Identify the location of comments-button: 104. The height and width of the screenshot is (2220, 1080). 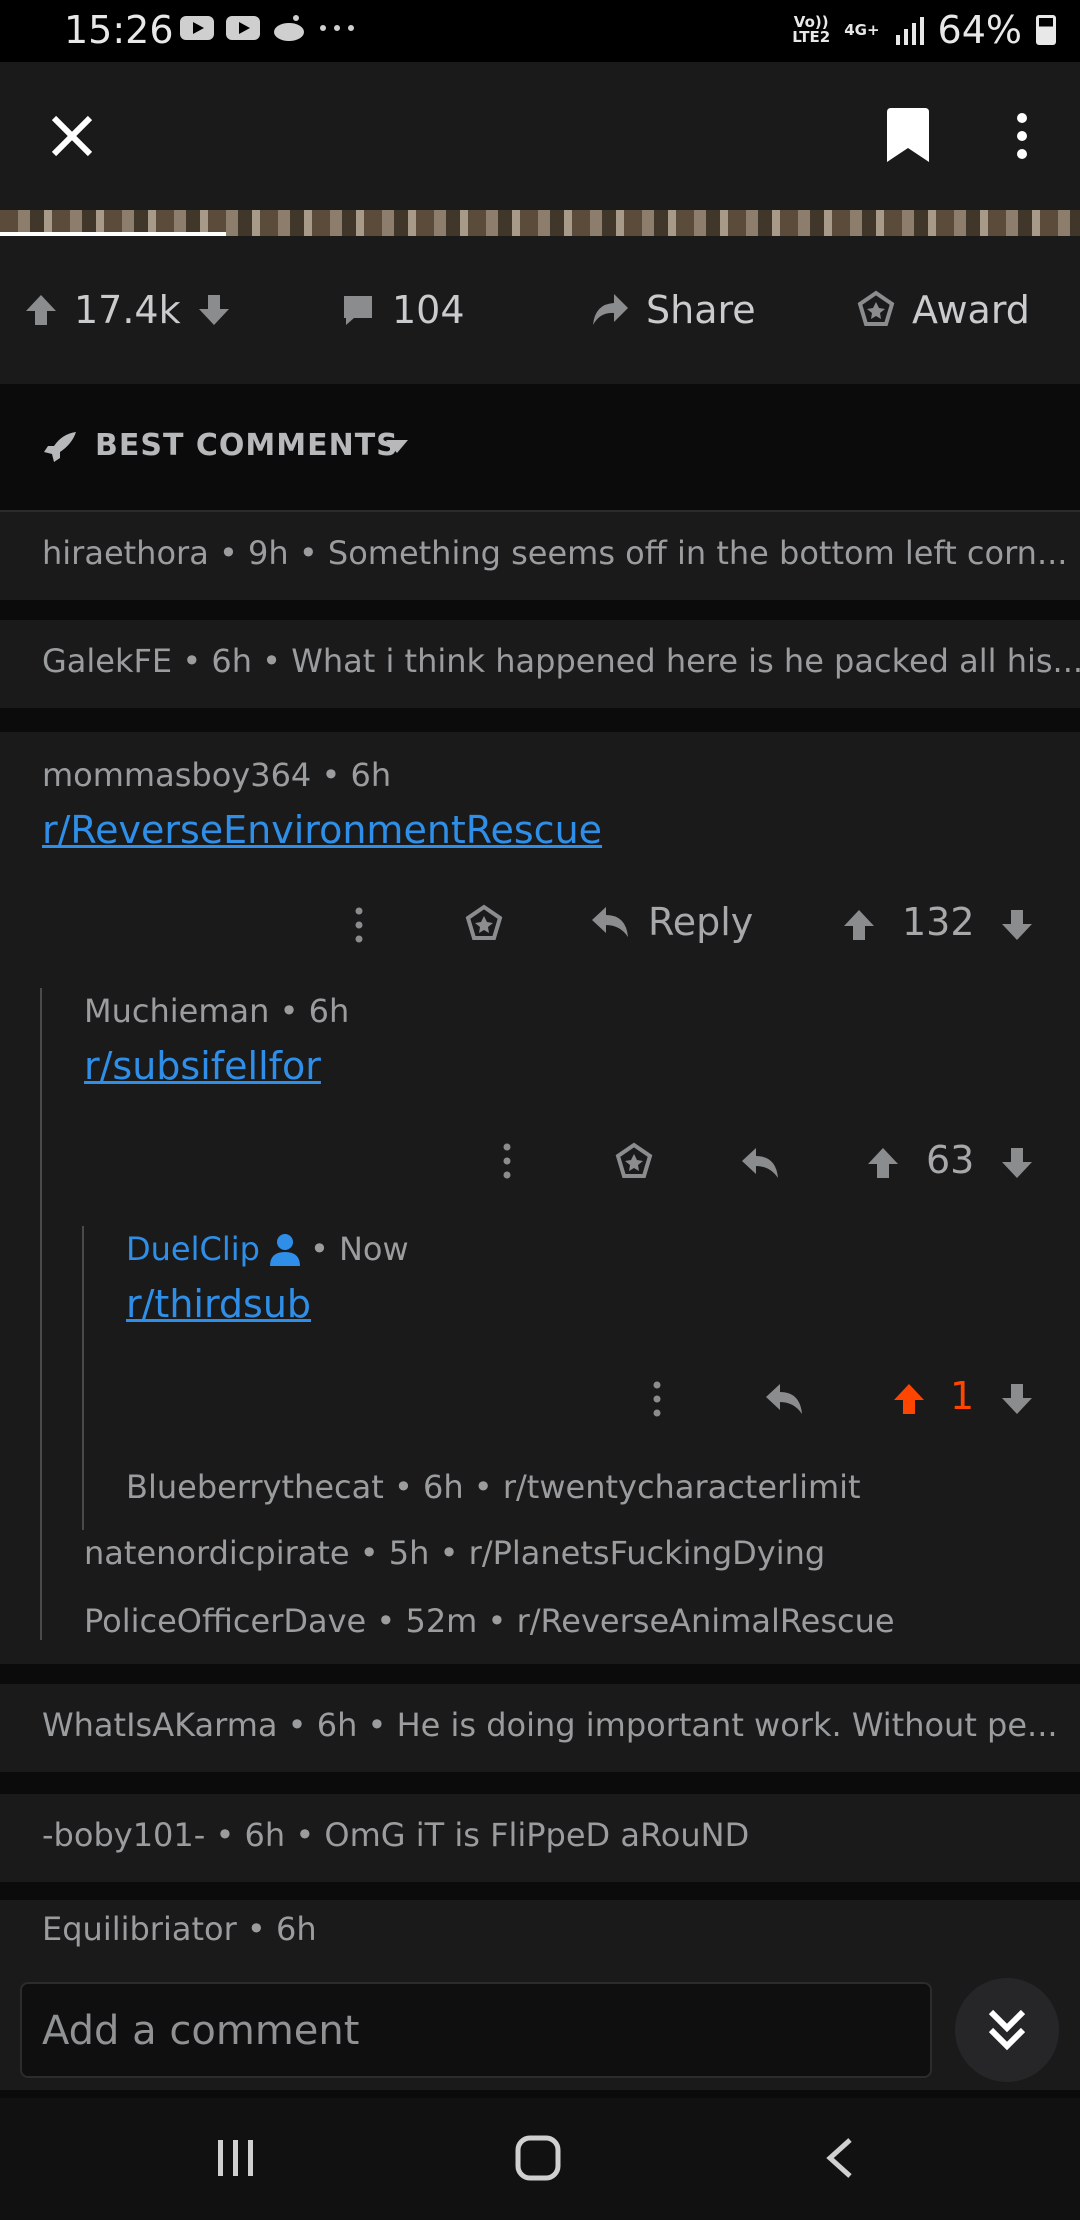
(402, 310).